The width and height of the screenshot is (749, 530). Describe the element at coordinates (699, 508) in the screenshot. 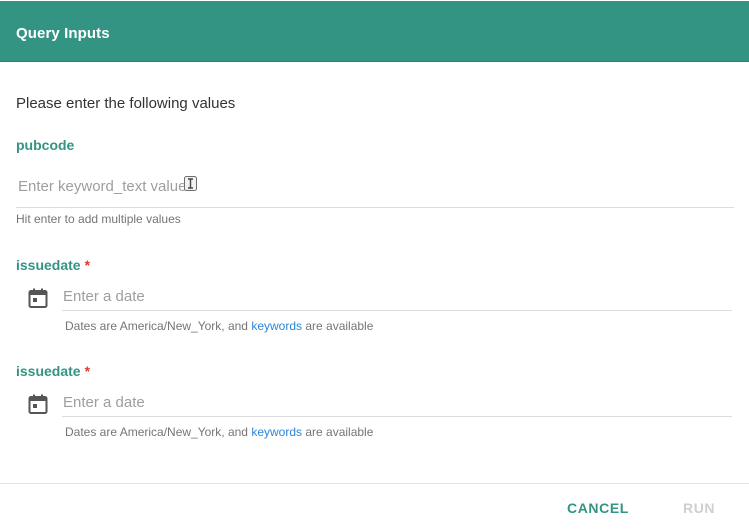

I see `run-button: RUN` at that location.